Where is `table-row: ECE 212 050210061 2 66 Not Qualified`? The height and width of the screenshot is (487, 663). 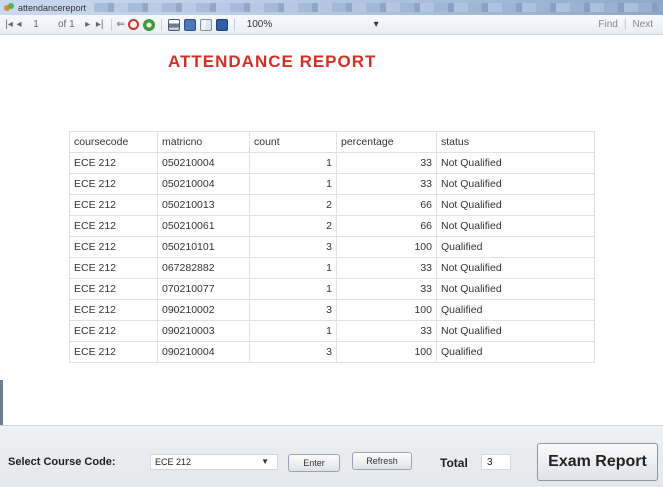
table-row: ECE 212 050210061 2 66 Not Qualified is located at coordinates (332, 226).